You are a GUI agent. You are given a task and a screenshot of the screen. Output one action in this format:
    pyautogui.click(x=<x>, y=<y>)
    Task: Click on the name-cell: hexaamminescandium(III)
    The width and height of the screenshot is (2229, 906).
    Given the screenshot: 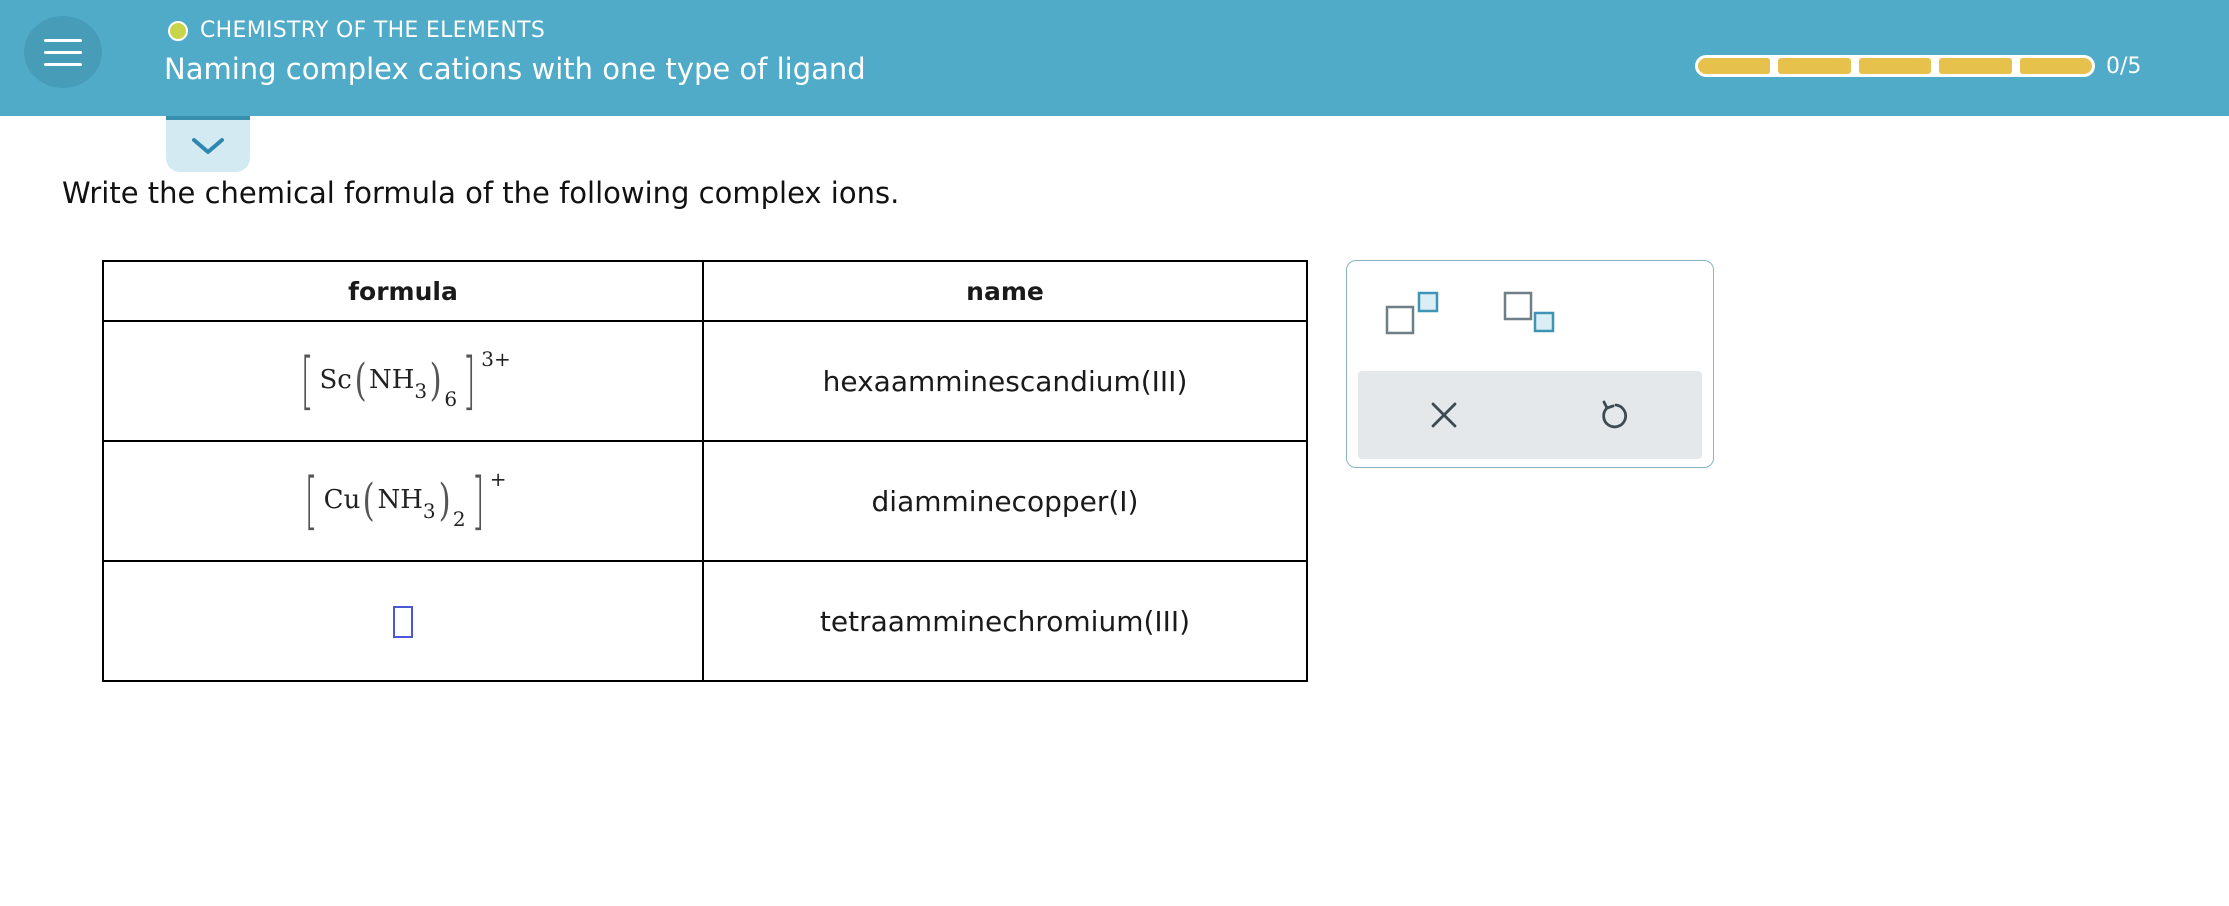 What is the action you would take?
    pyautogui.click(x=1005, y=381)
    